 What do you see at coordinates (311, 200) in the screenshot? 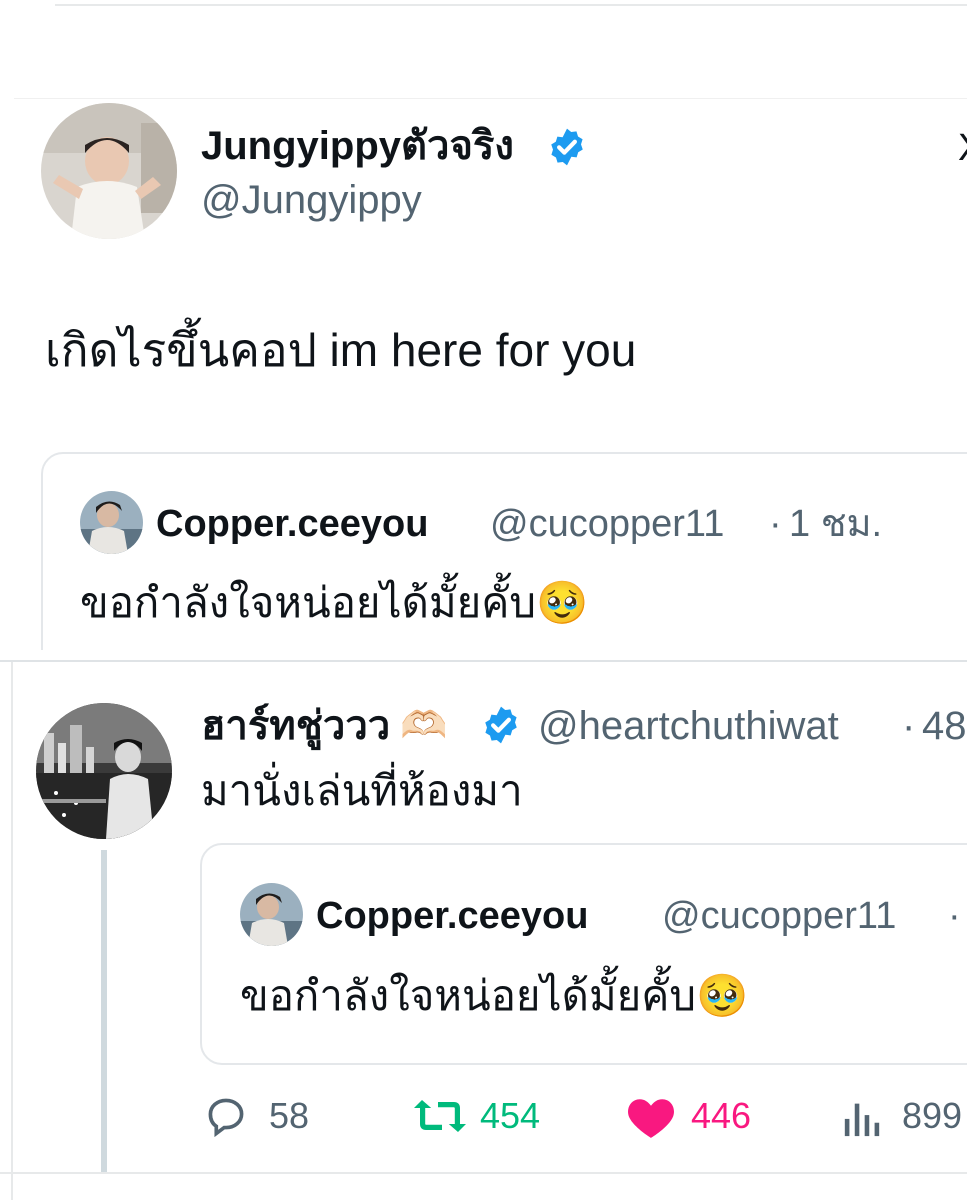
I see `main-author-handle: @Jungyippy` at bounding box center [311, 200].